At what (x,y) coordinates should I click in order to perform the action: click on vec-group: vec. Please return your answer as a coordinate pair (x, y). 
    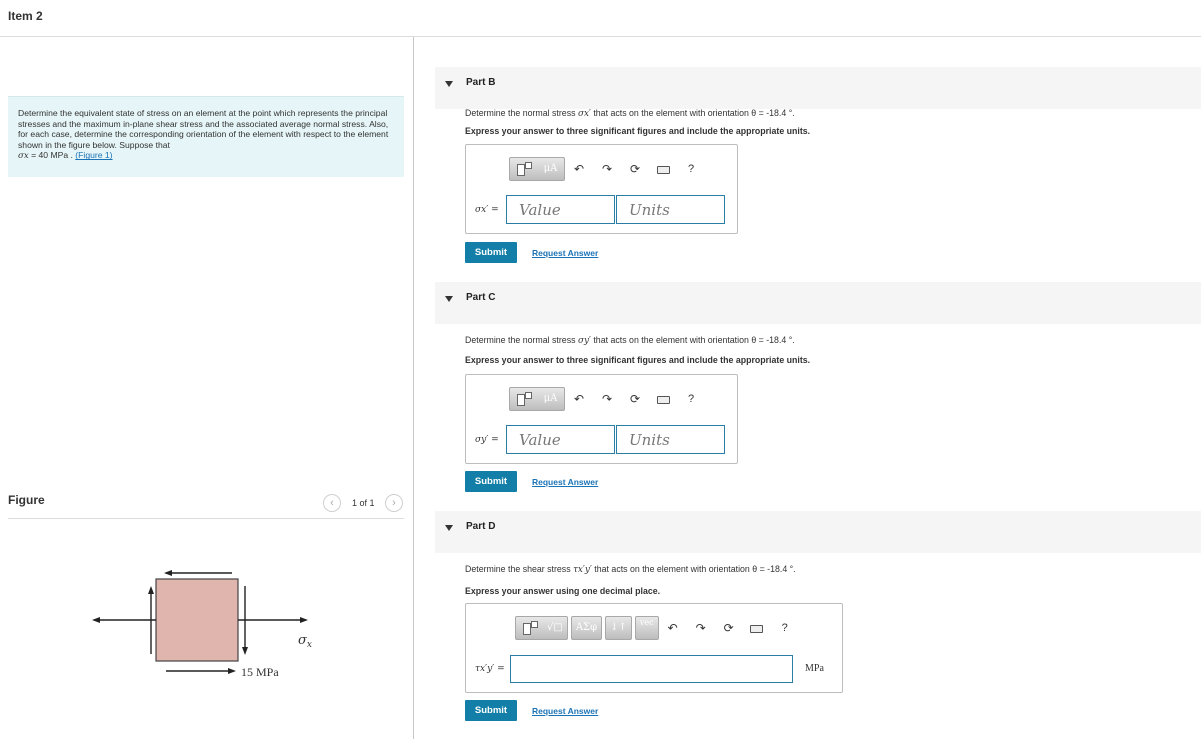
    Looking at the image, I should click on (646, 628).